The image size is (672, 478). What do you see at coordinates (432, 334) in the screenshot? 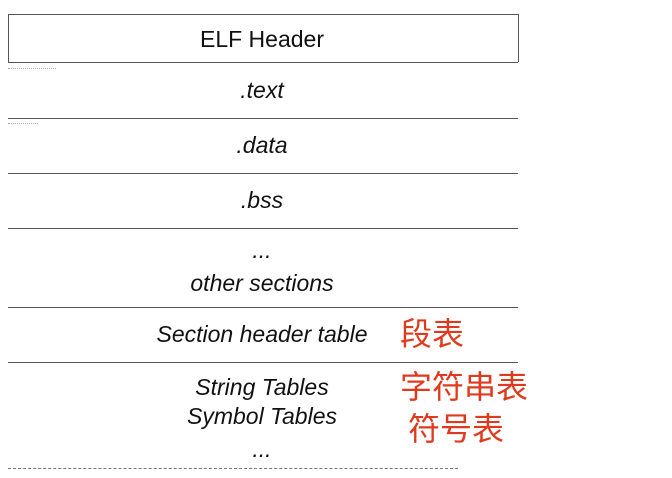
I see `annotation-section-table: 段表` at bounding box center [432, 334].